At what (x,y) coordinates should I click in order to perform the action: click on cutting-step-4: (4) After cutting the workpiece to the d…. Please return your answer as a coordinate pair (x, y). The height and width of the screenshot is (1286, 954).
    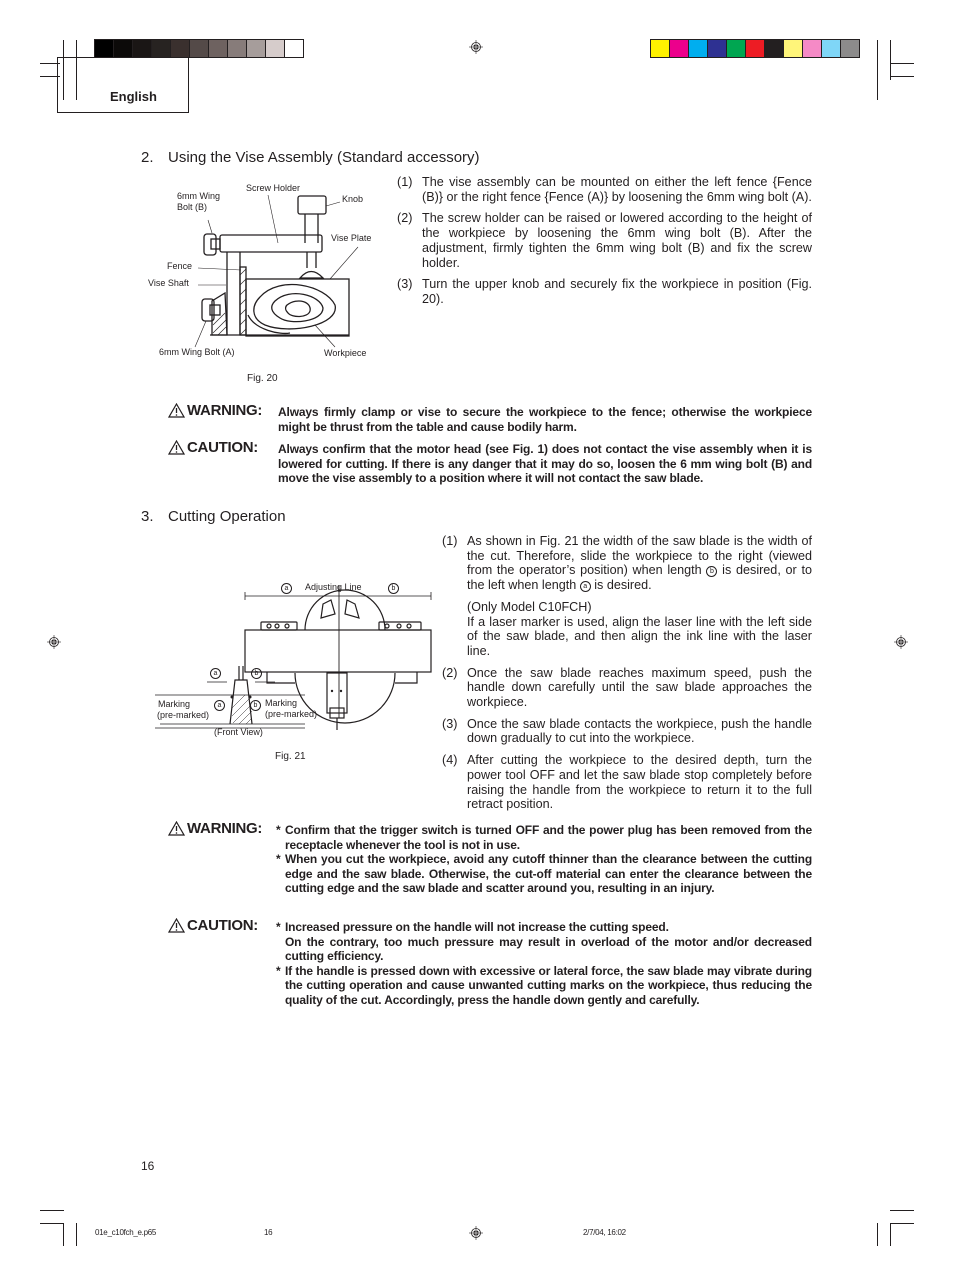
    Looking at the image, I should click on (627, 782).